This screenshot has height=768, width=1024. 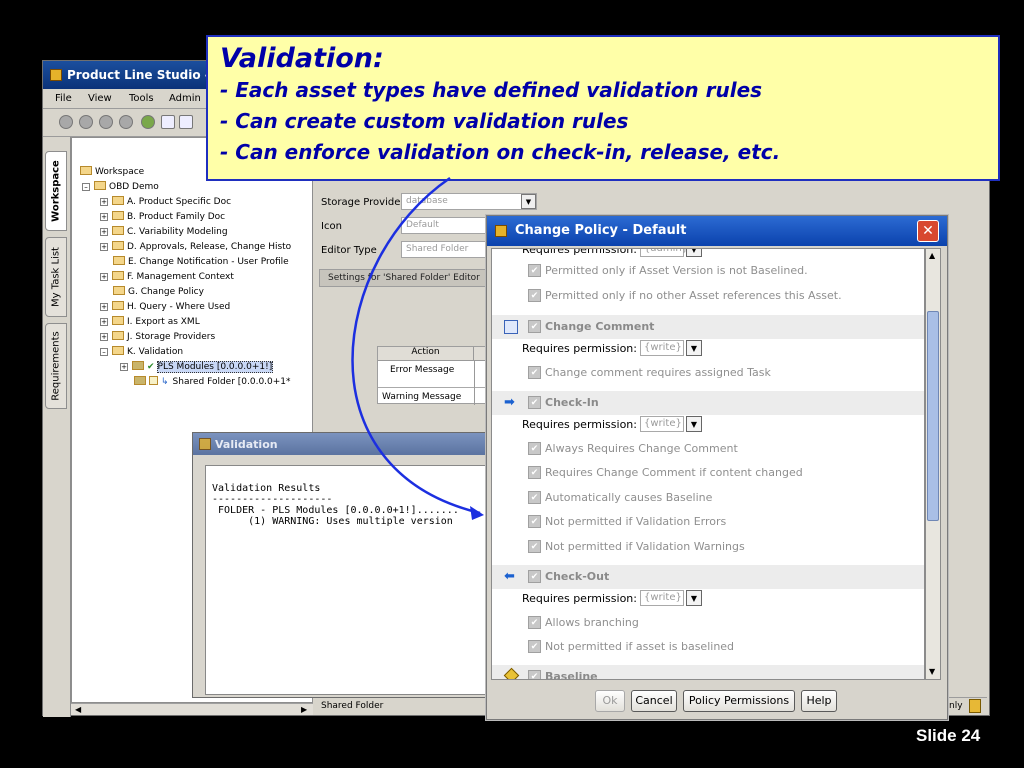 What do you see at coordinates (201, 262) in the screenshot?
I see `tree-item-e: E. Change Notification - User Profile` at bounding box center [201, 262].